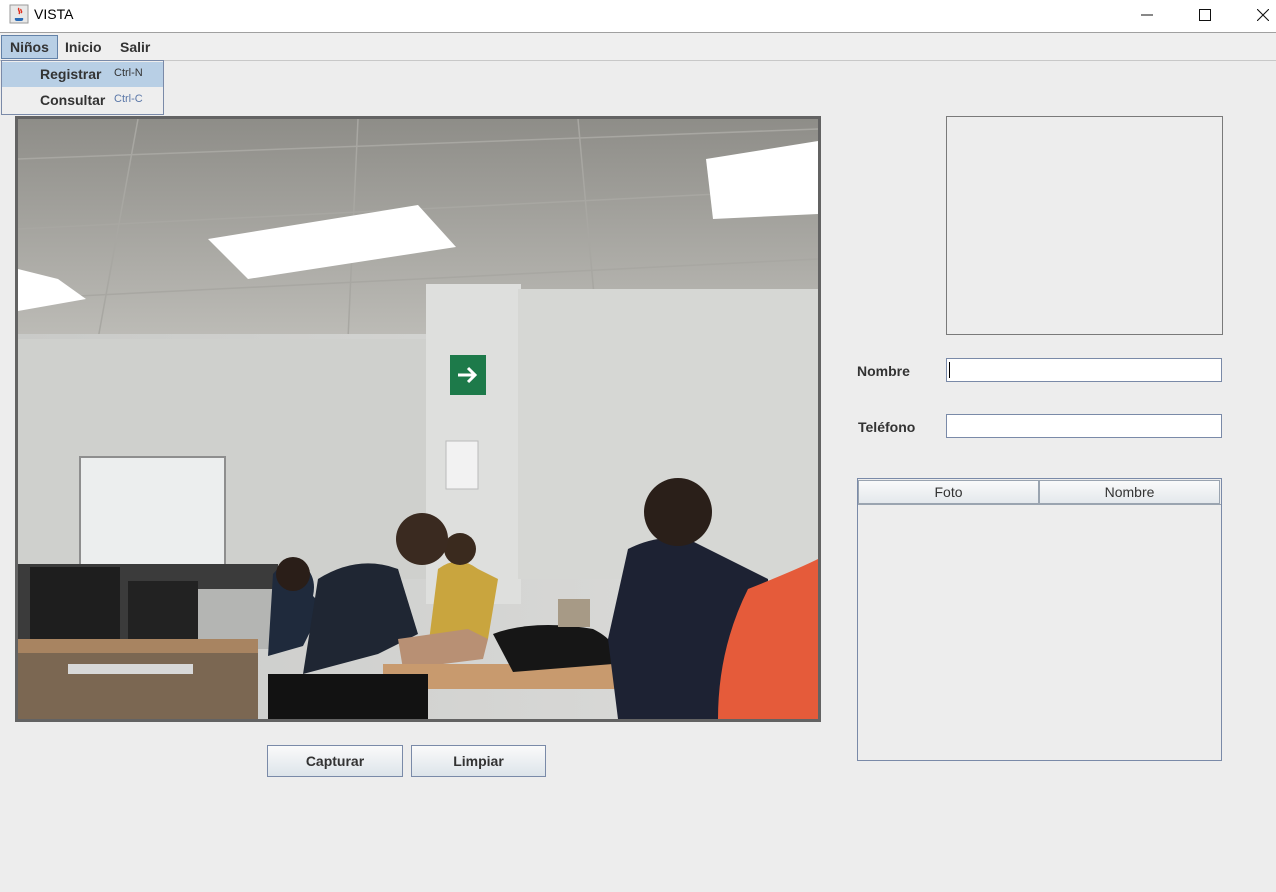  I want to click on menu-item-registrar: Registrar Ctrl-N, so click(82, 74).